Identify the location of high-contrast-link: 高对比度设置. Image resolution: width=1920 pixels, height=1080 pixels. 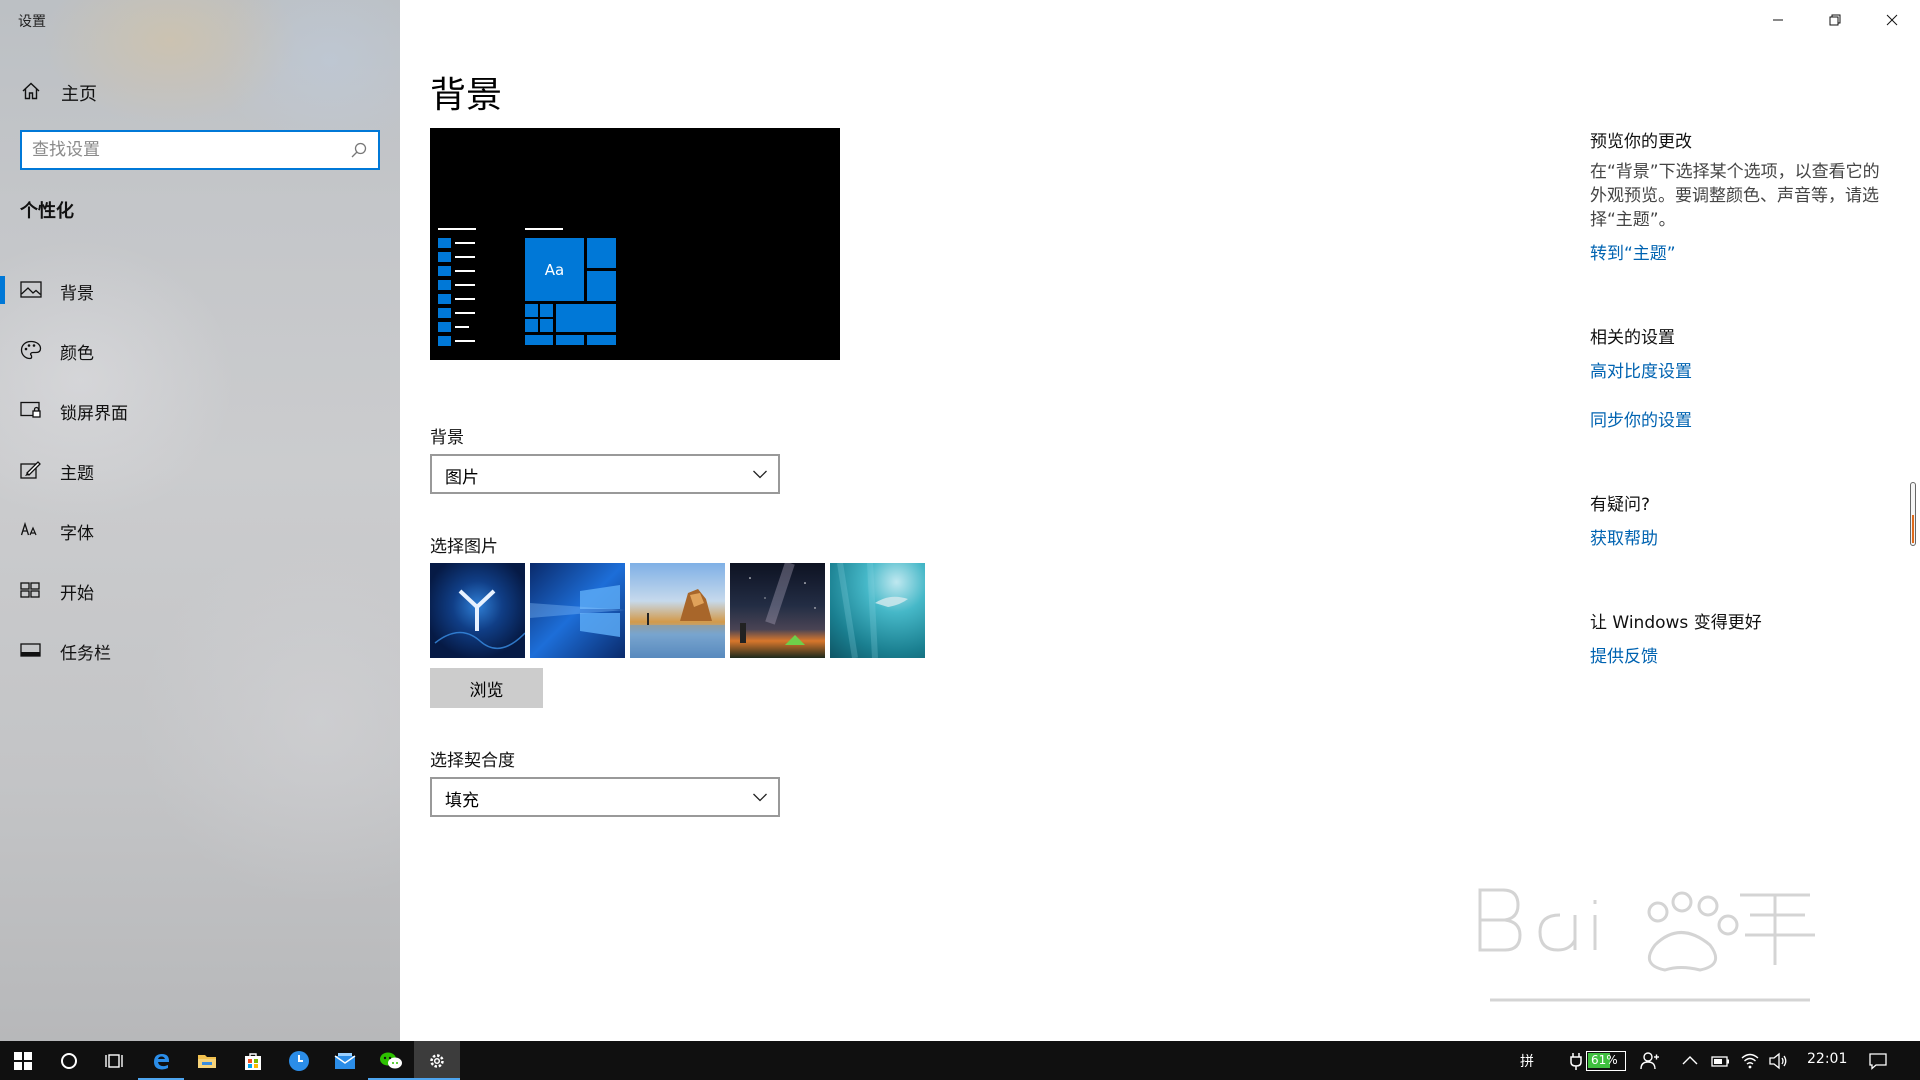
(1641, 369).